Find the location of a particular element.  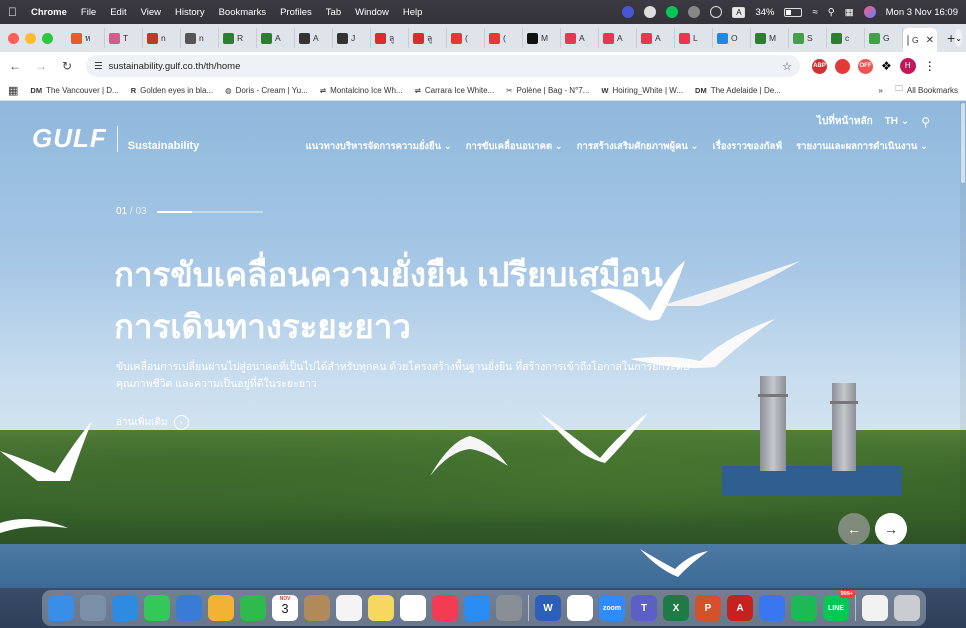

browser-tab: O is located at coordinates (732, 38).